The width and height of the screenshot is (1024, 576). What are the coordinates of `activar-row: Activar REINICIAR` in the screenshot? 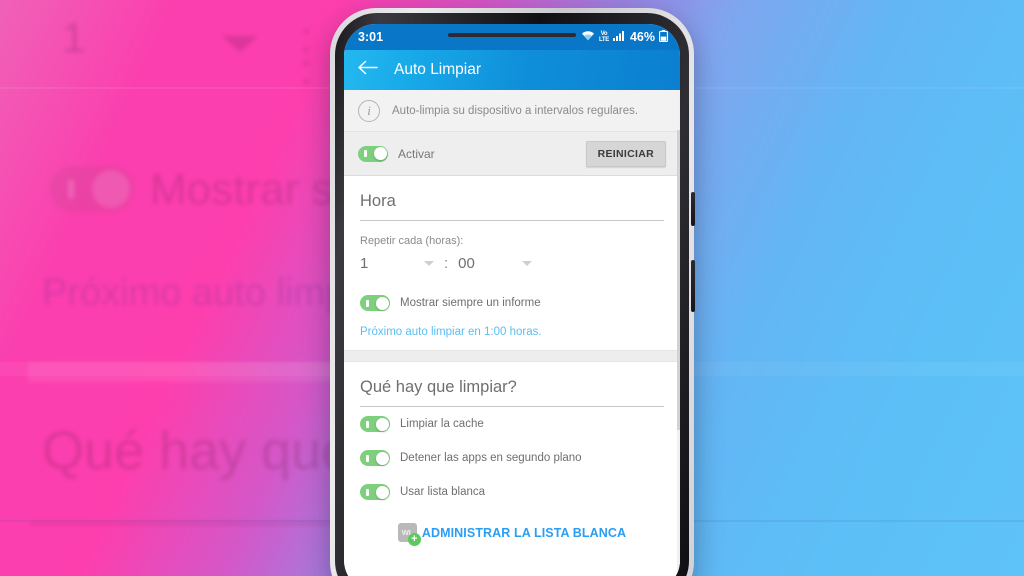 It's located at (512, 154).